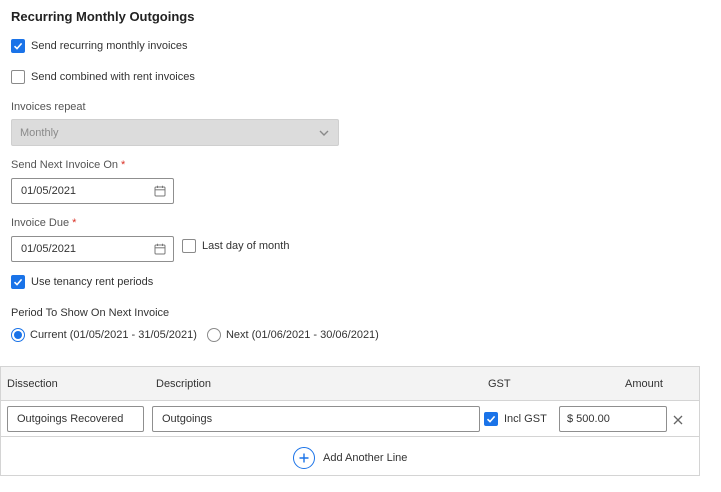 This screenshot has width=721, height=492. Describe the element at coordinates (40, 223) in the screenshot. I see `invoice-due-label-text: Invoice Due` at that location.